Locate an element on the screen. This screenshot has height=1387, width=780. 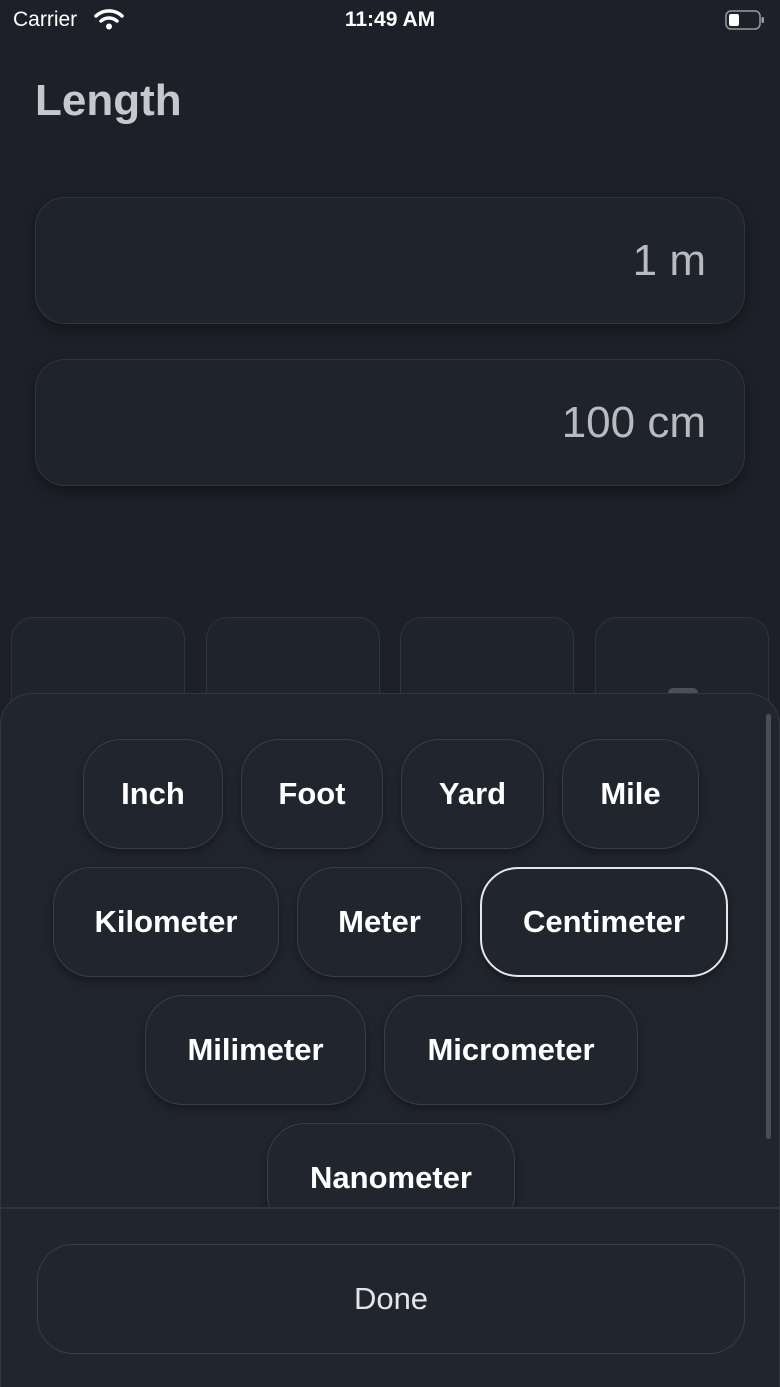
unit-chip-kilometer: Kilometer is located at coordinates (166, 922).